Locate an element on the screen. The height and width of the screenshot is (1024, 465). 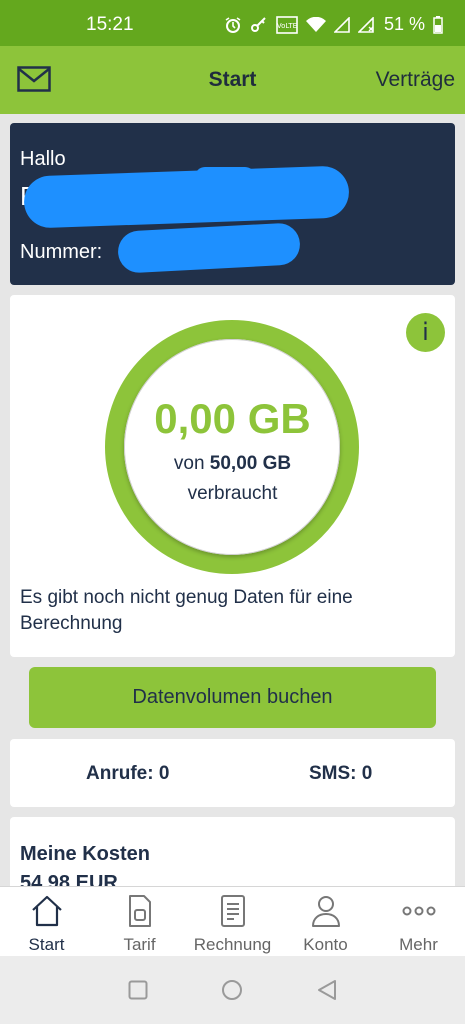
book-data-button: Datenvolumen buchen is located at coordinates (232, 697).